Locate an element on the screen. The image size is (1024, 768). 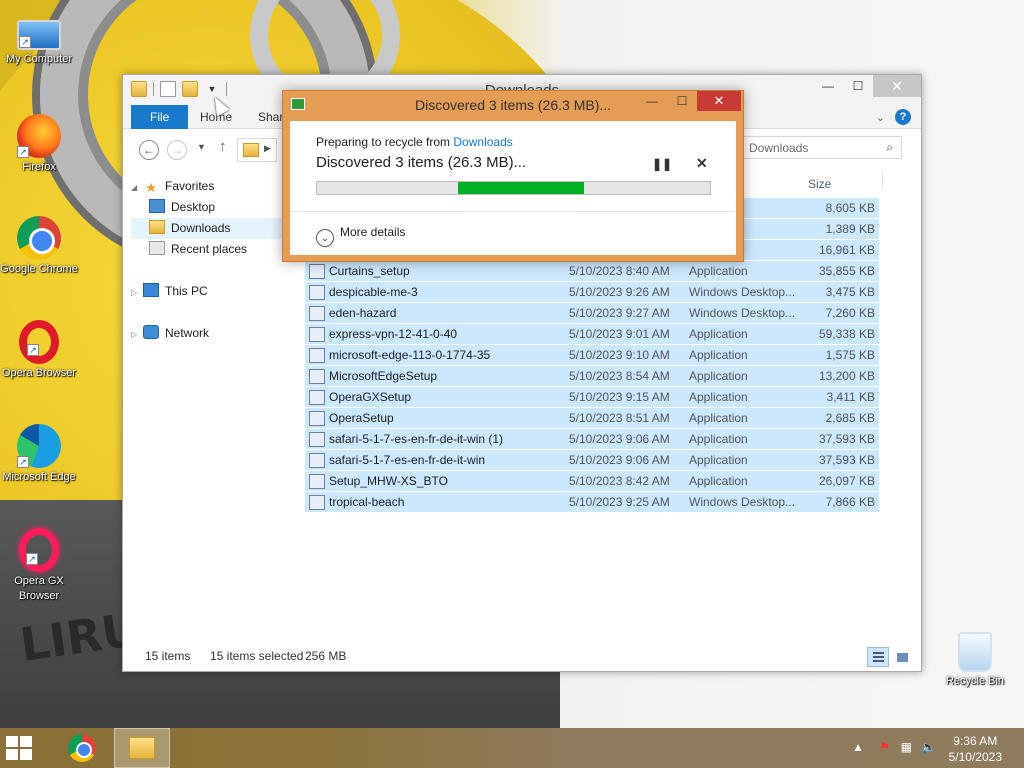
file-size: 1,575 KB is located at coordinates (850, 355).